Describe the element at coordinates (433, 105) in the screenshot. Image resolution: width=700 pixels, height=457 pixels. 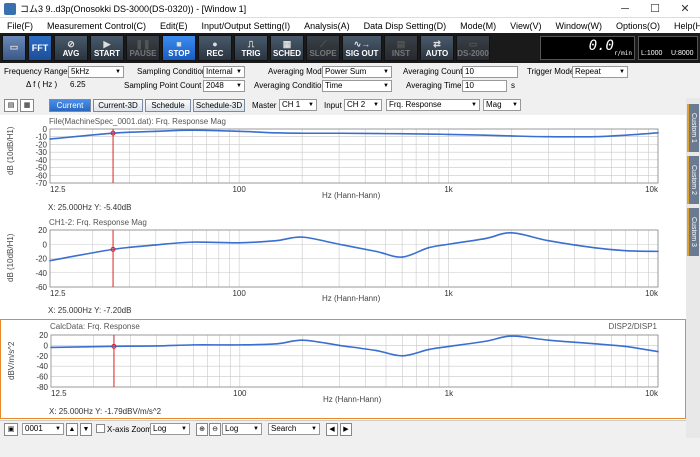
I see `function-select: Frq. Response ▼` at that location.